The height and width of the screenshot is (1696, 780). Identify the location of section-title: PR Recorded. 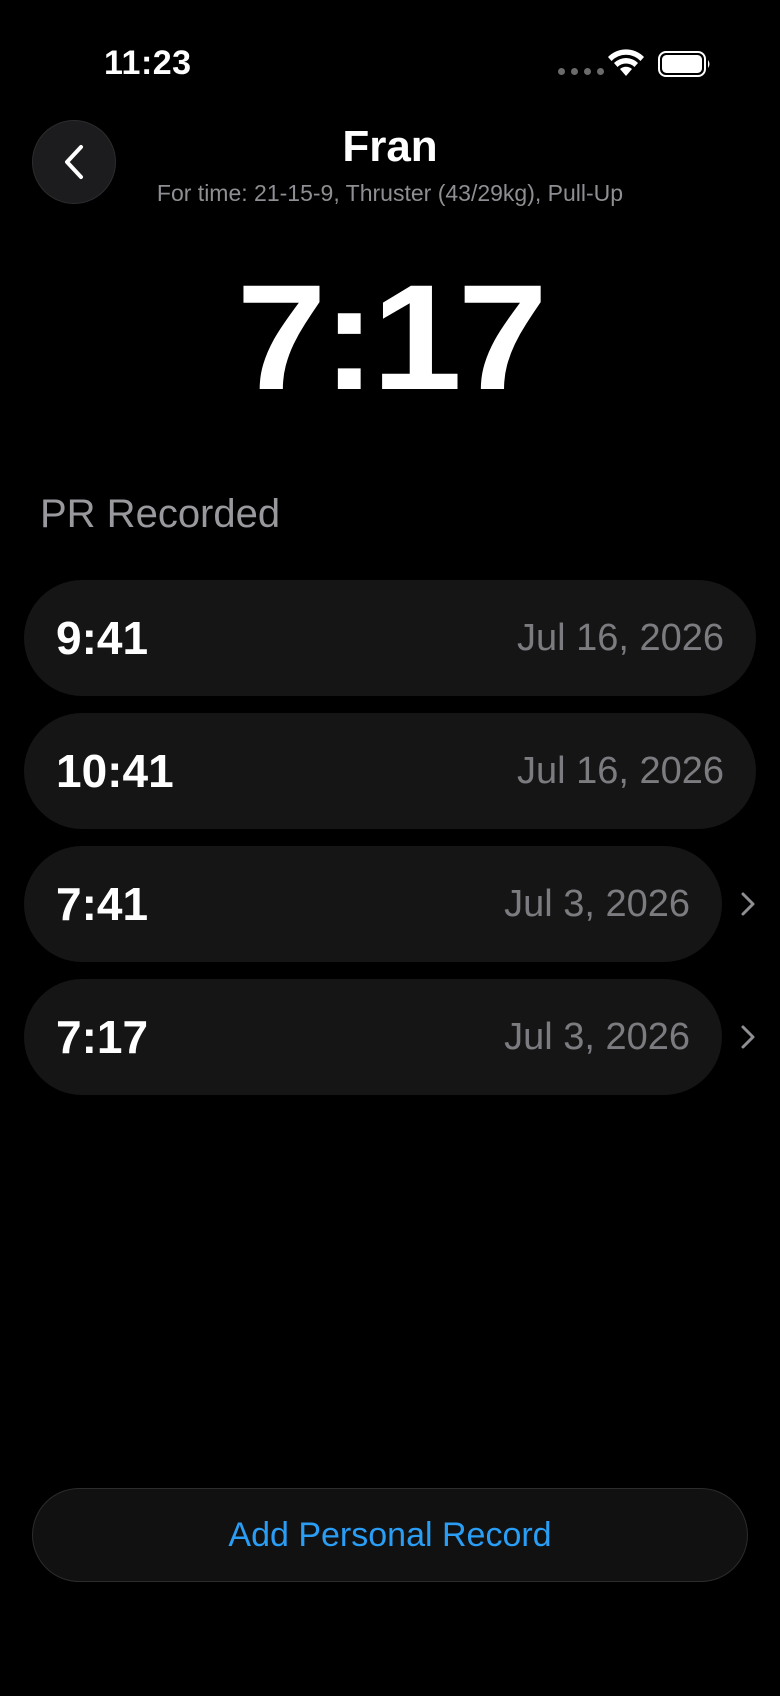
(160, 514).